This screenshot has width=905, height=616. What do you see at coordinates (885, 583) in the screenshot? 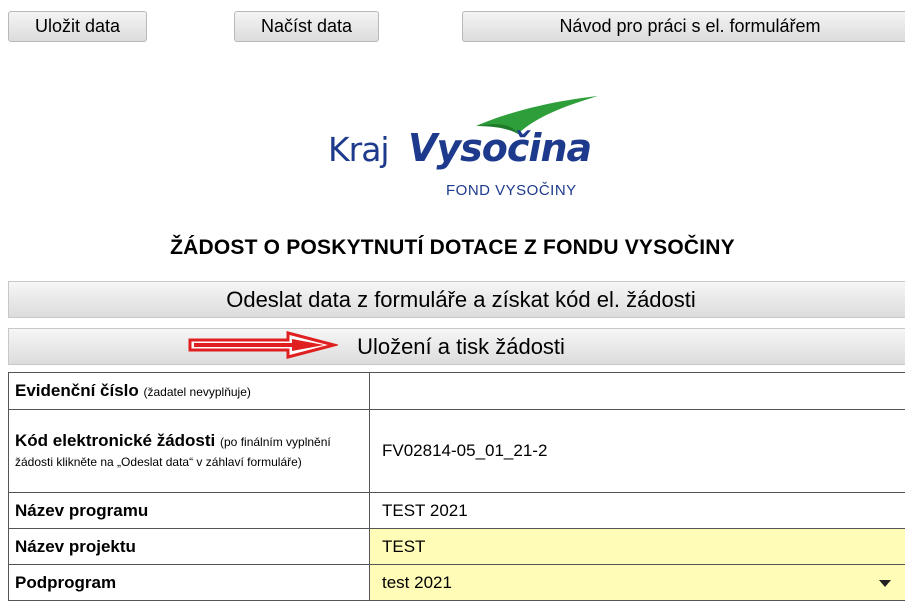
I see `chevron-down-icon` at bounding box center [885, 583].